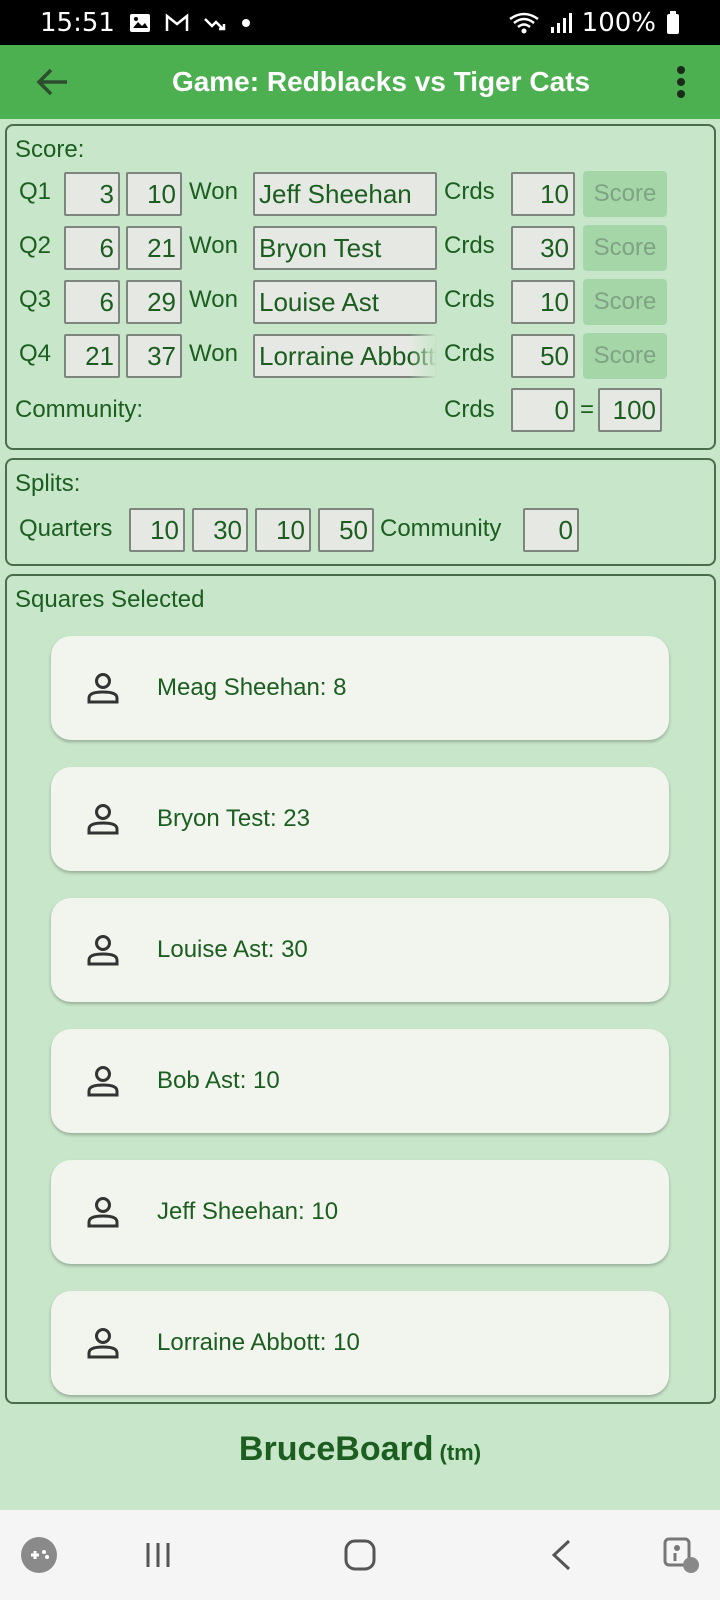 The width and height of the screenshot is (720, 1600). What do you see at coordinates (543, 356) in the screenshot?
I see `crds-field: 50` at bounding box center [543, 356].